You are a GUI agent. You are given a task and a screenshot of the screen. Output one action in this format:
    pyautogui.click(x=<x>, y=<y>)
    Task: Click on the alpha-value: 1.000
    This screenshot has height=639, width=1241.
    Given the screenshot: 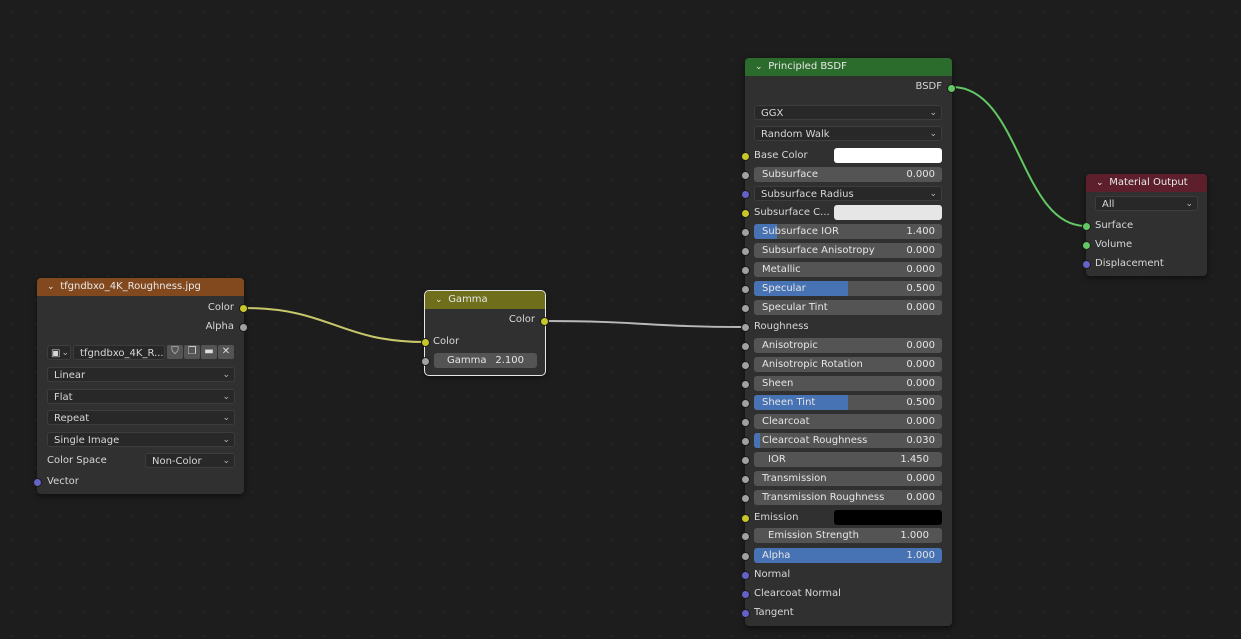 What is the action you would take?
    pyautogui.click(x=920, y=555)
    